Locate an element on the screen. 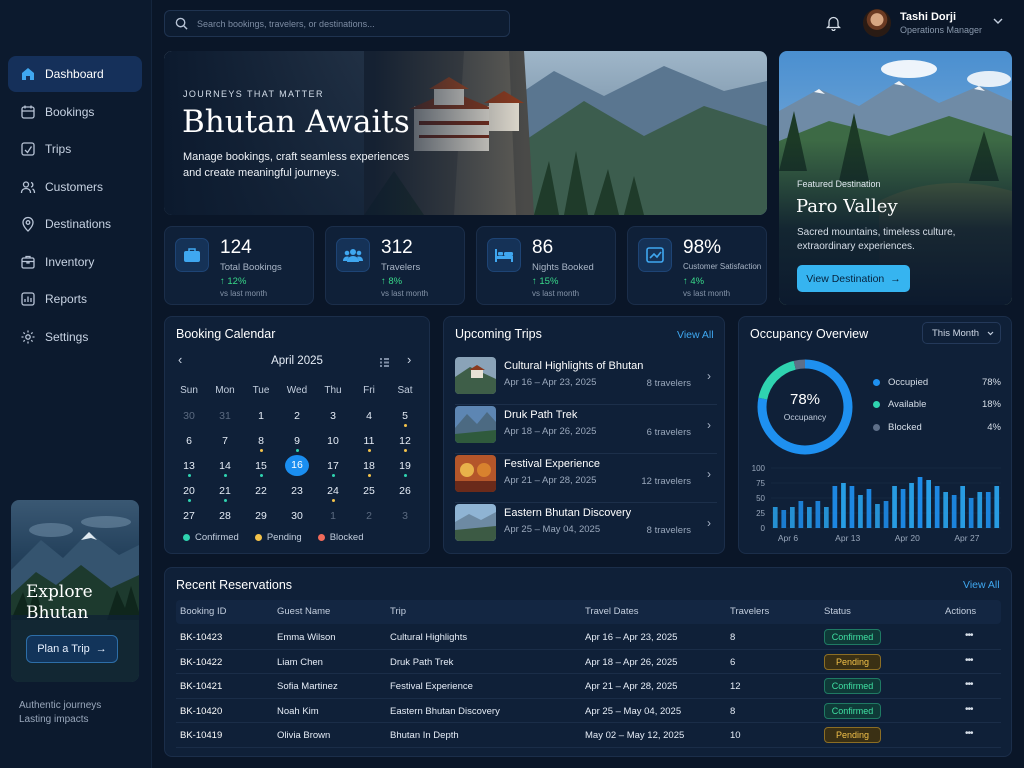 The height and width of the screenshot is (768, 1024). calendar-day: 15 is located at coordinates (261, 467).